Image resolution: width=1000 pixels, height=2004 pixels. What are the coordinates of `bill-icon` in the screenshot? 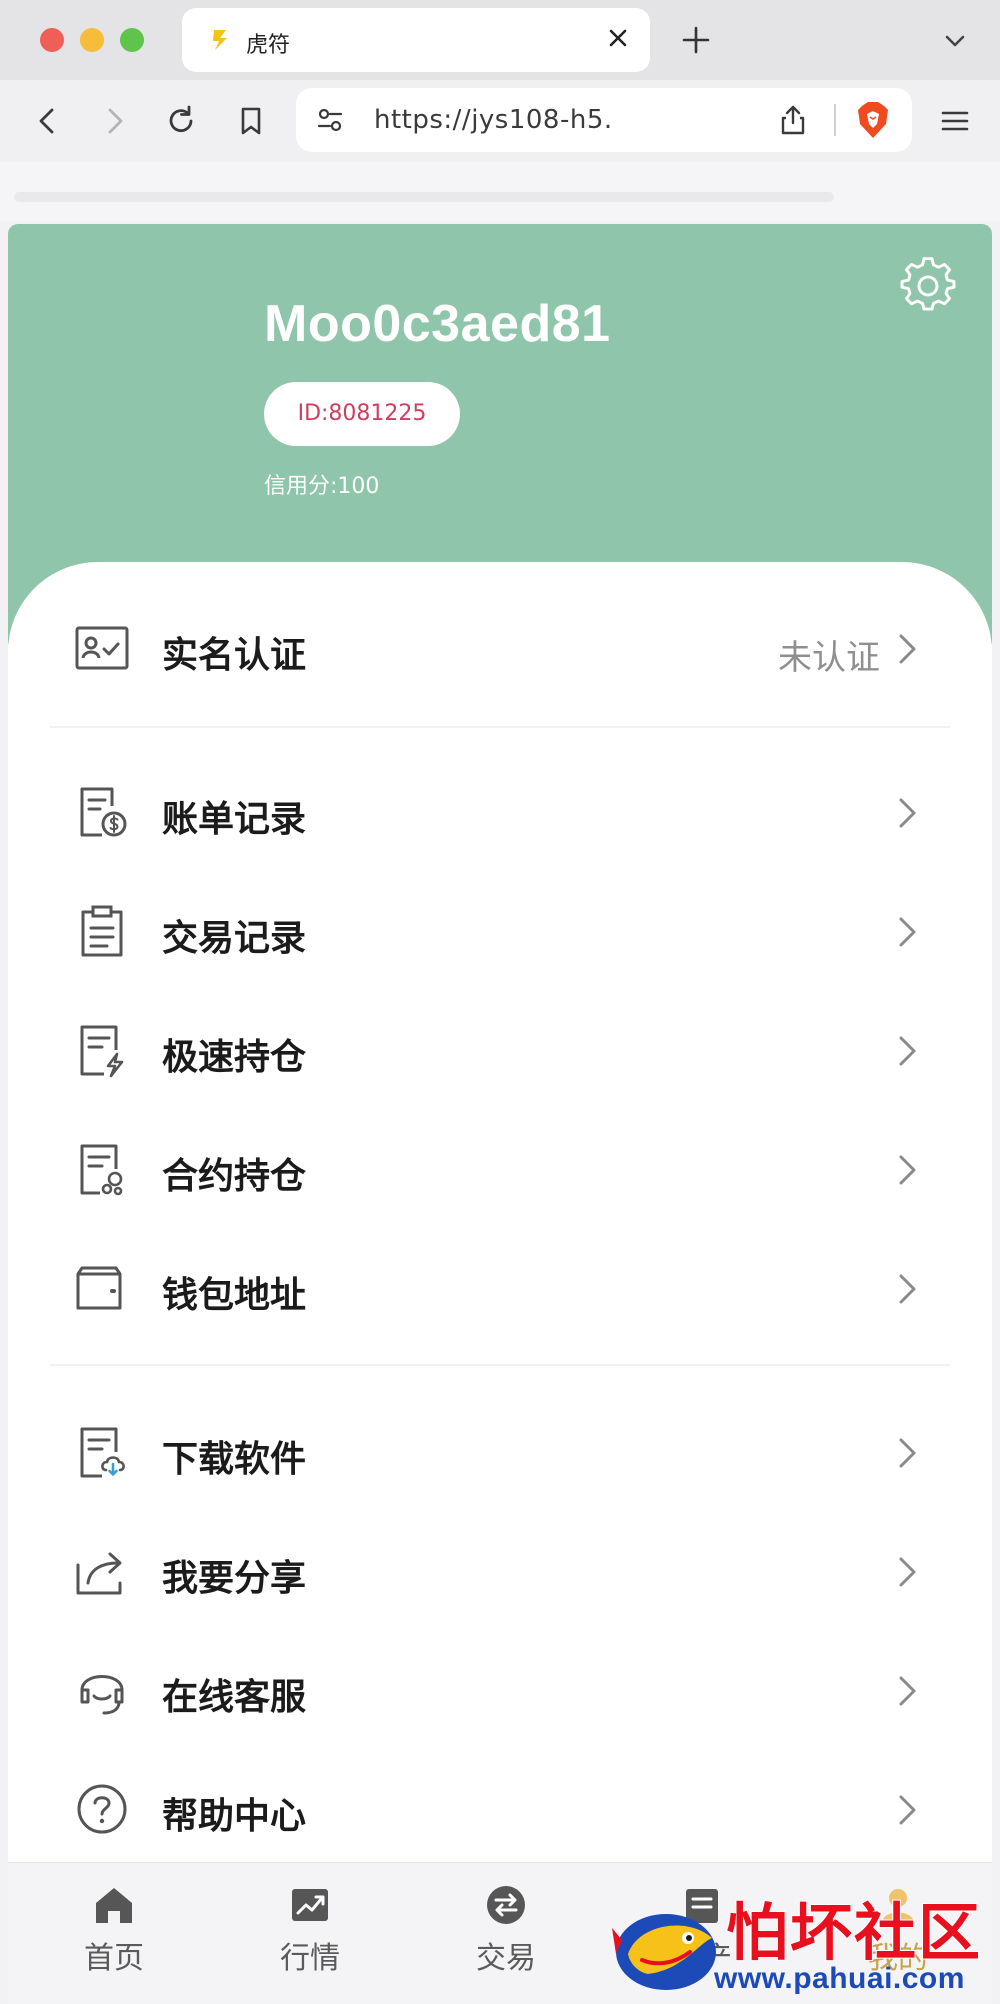 It's located at (103, 812).